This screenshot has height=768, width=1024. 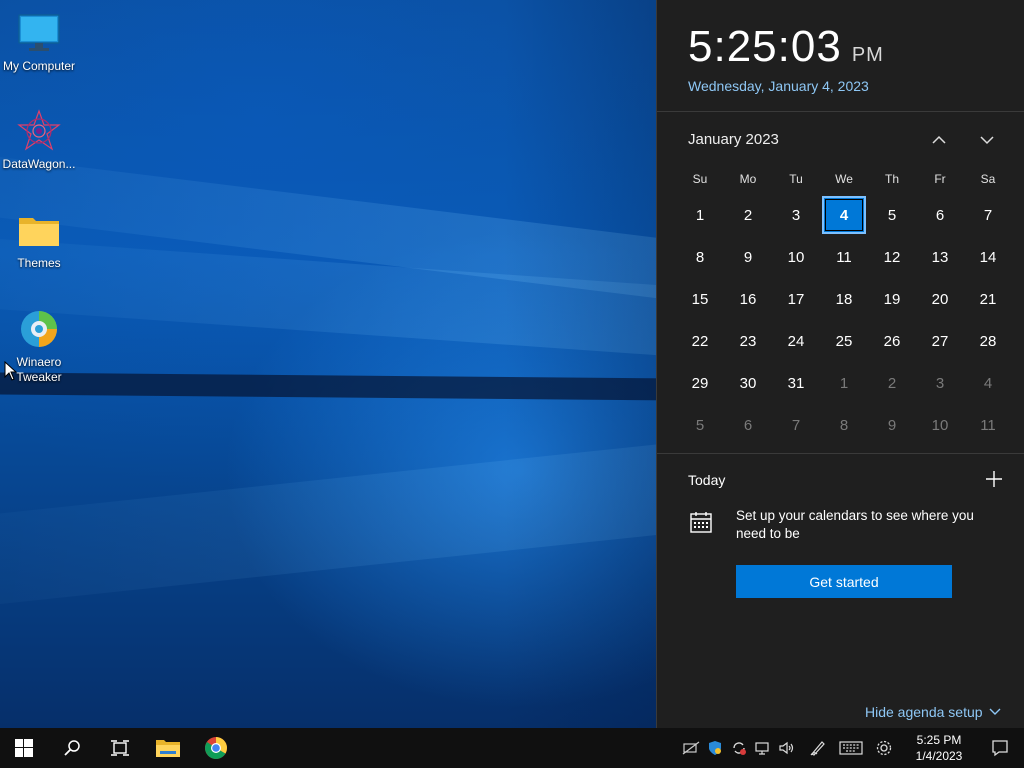 I want to click on calendar-day-number: 22, so click(x=700, y=341).